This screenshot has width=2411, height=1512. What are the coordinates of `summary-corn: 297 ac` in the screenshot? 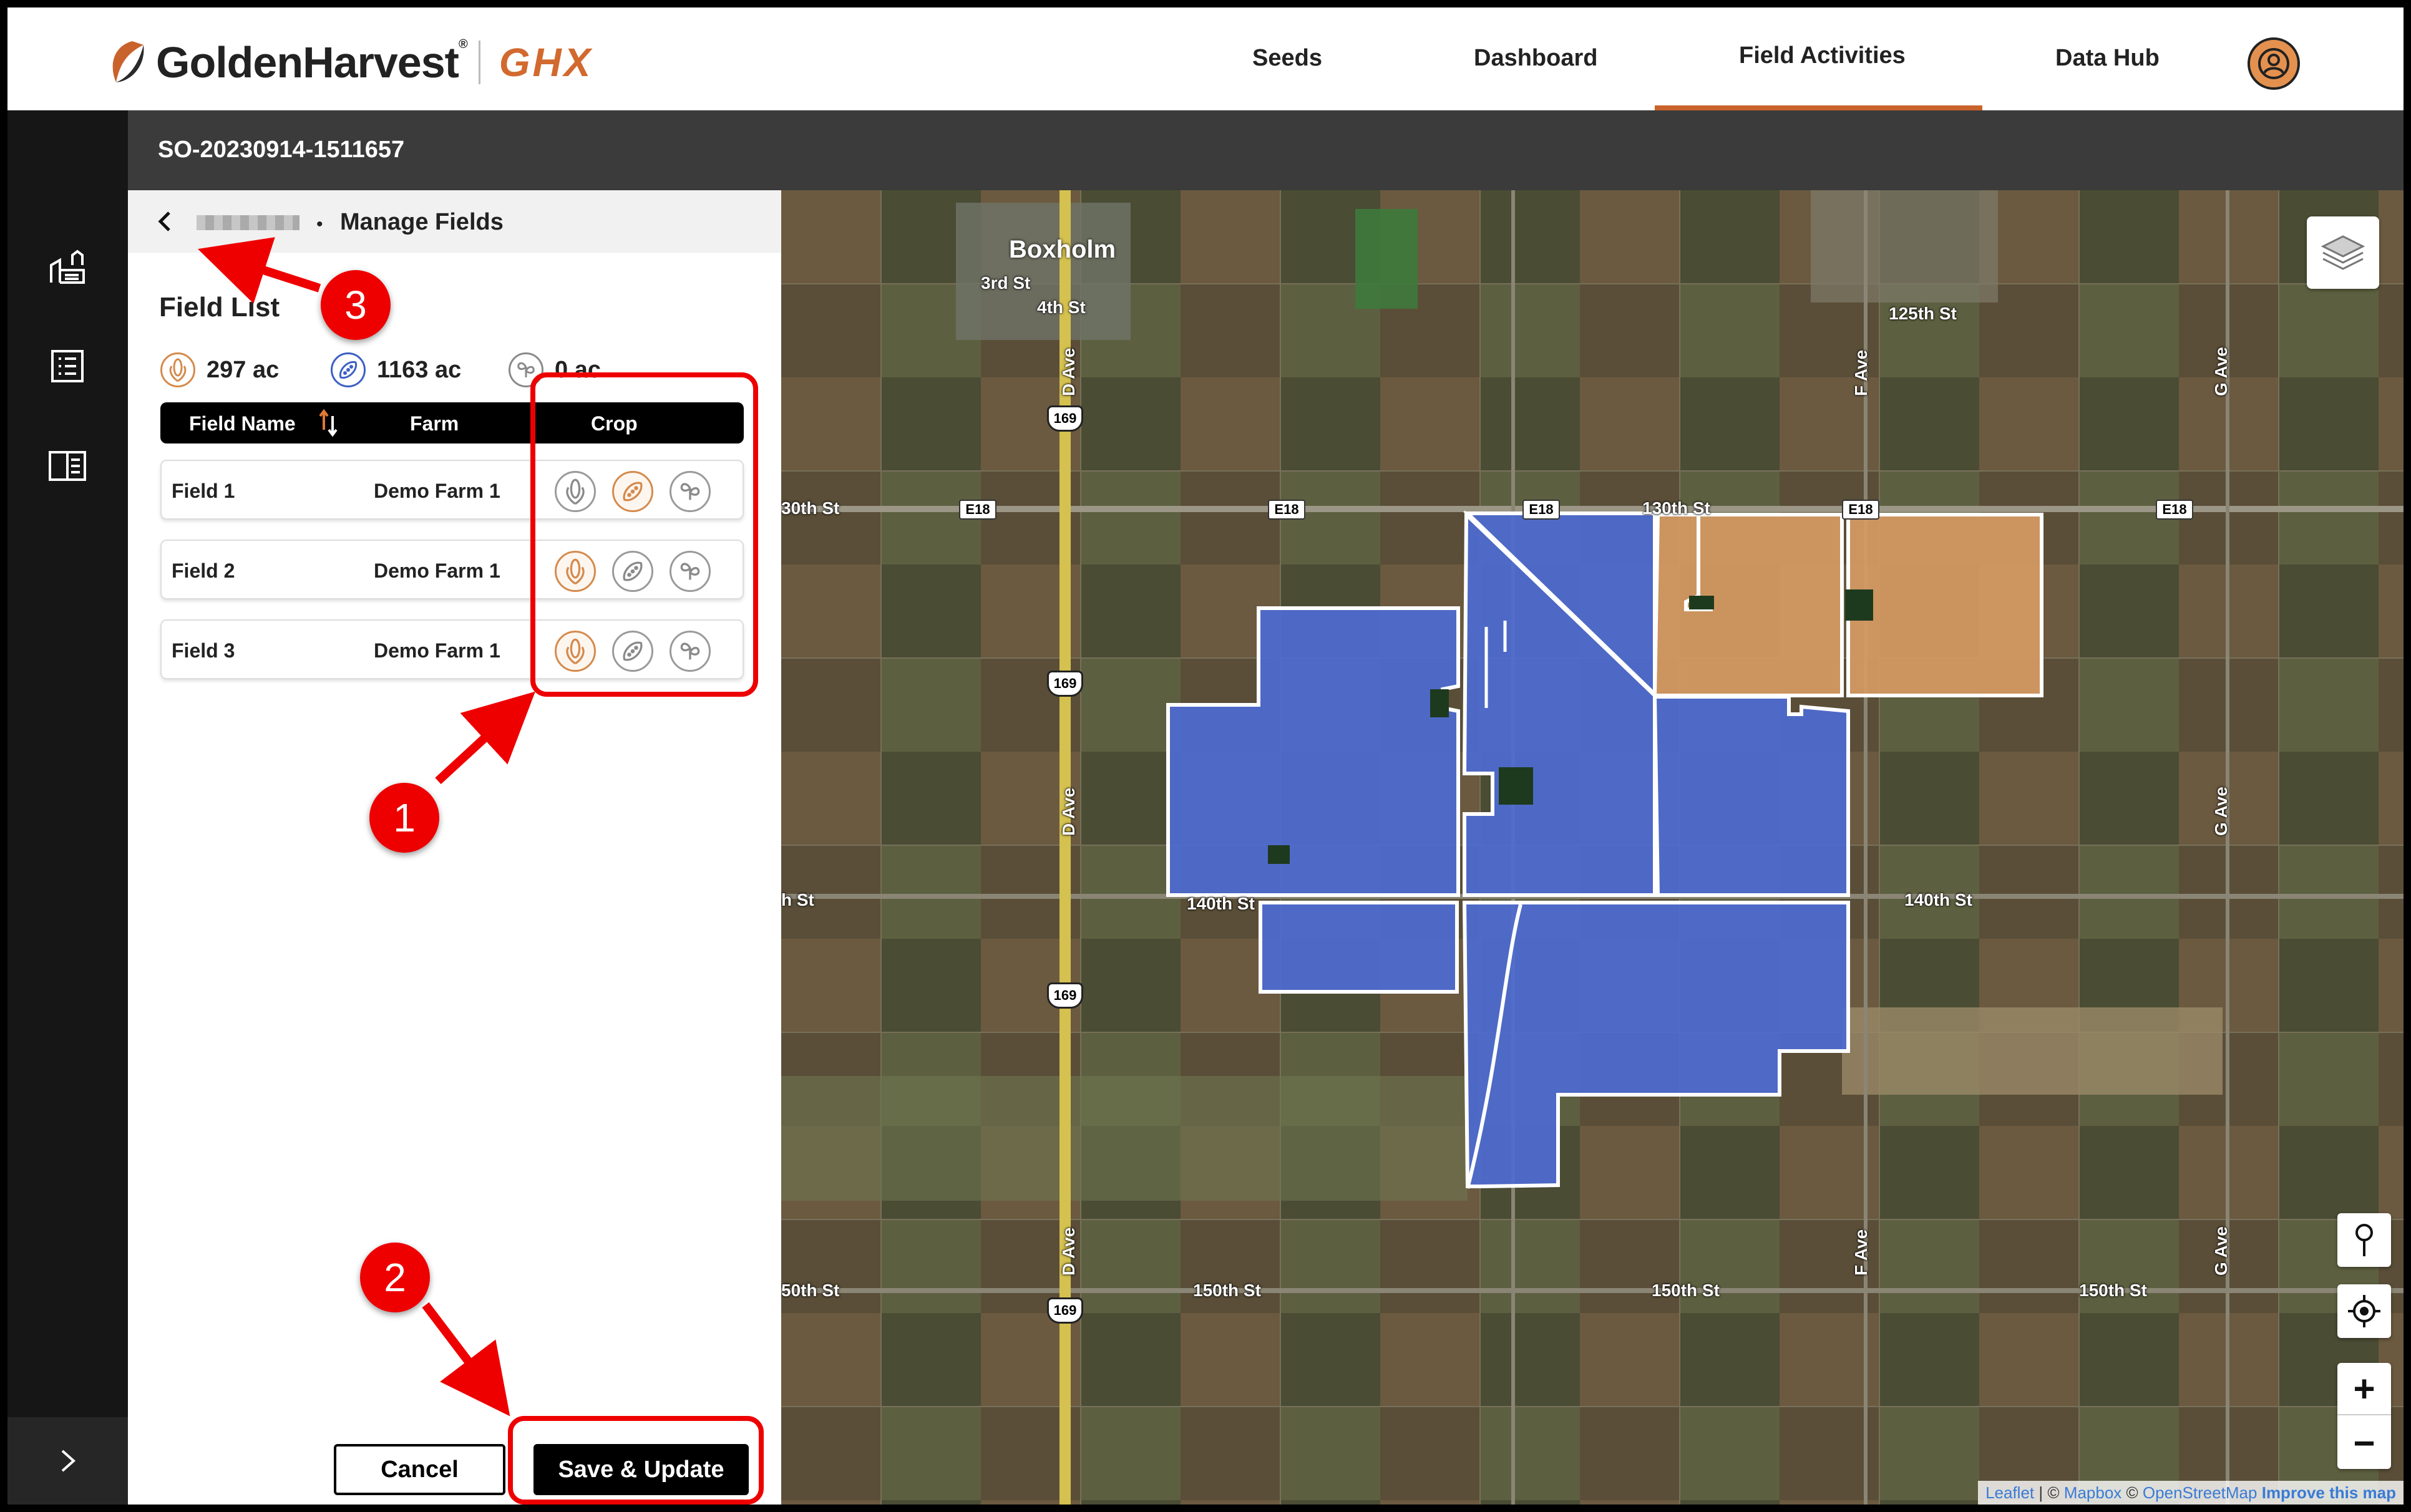 It's located at (219, 370).